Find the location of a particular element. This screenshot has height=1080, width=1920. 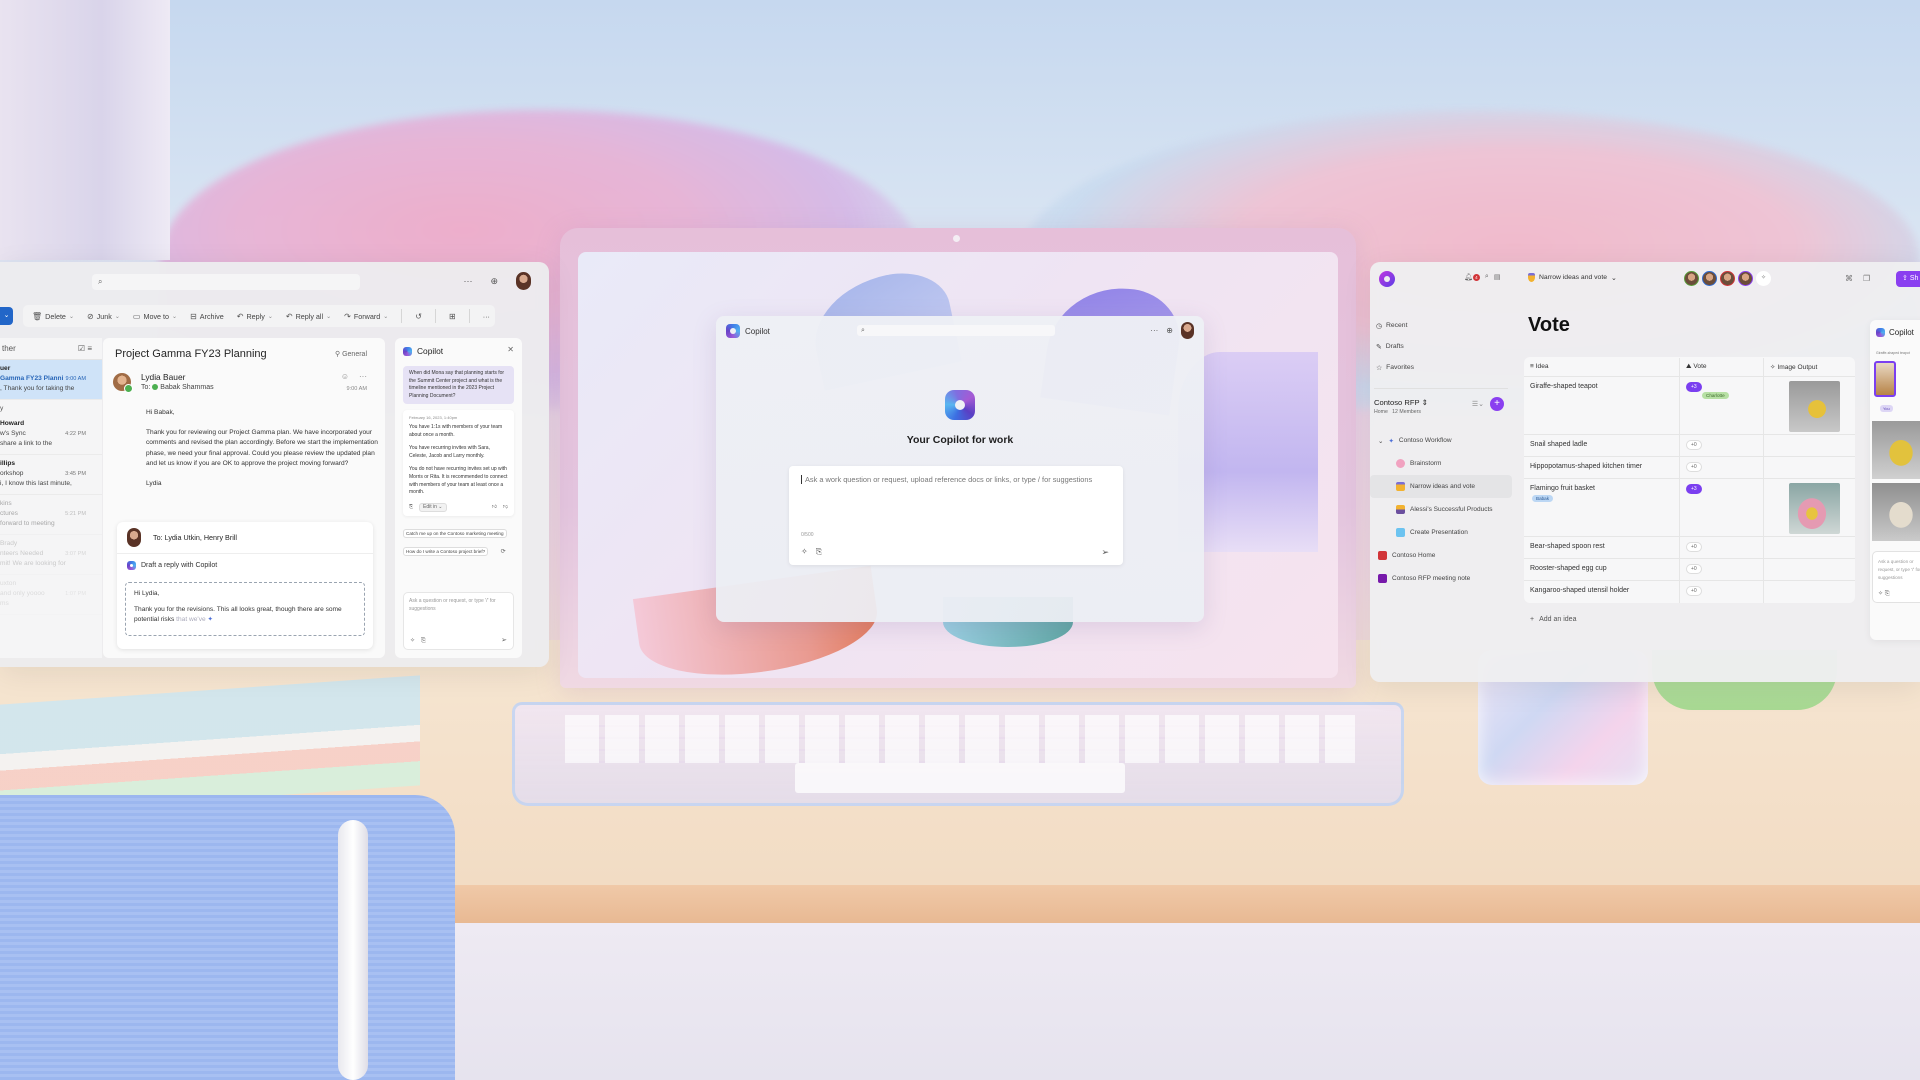

workspace-name: Contoso RFP ⇕ is located at coordinates (1441, 402).